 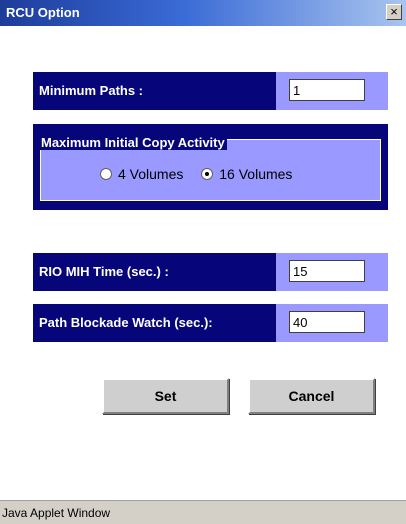 I want to click on window-title: RCU Option, so click(x=43, y=12).